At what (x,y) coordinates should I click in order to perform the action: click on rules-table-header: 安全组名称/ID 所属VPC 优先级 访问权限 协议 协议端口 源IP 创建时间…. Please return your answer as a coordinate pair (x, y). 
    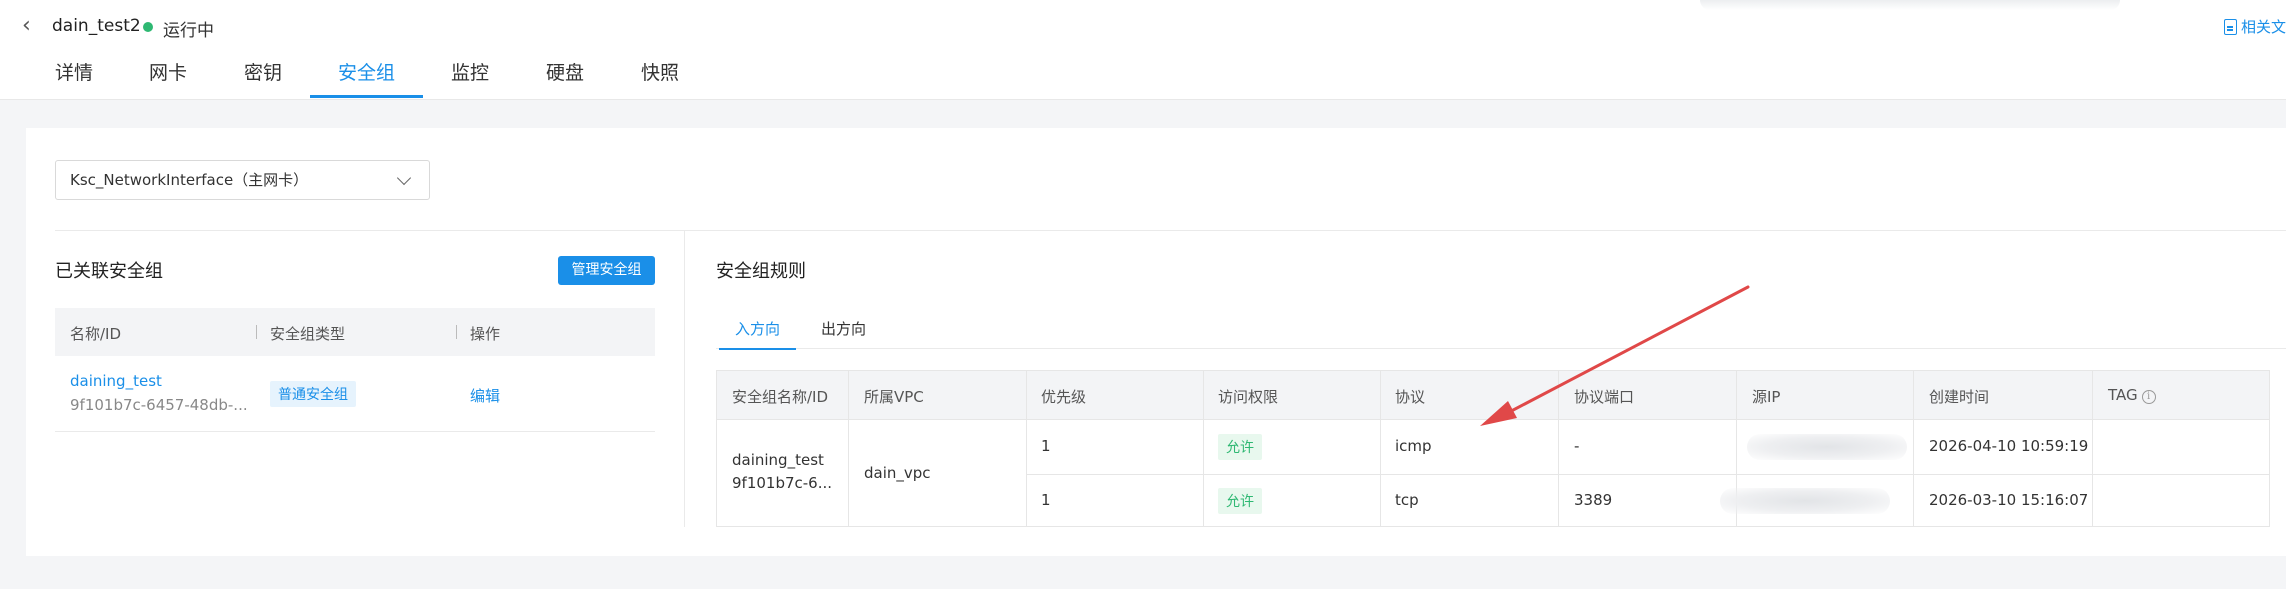
    Looking at the image, I should click on (1493, 395).